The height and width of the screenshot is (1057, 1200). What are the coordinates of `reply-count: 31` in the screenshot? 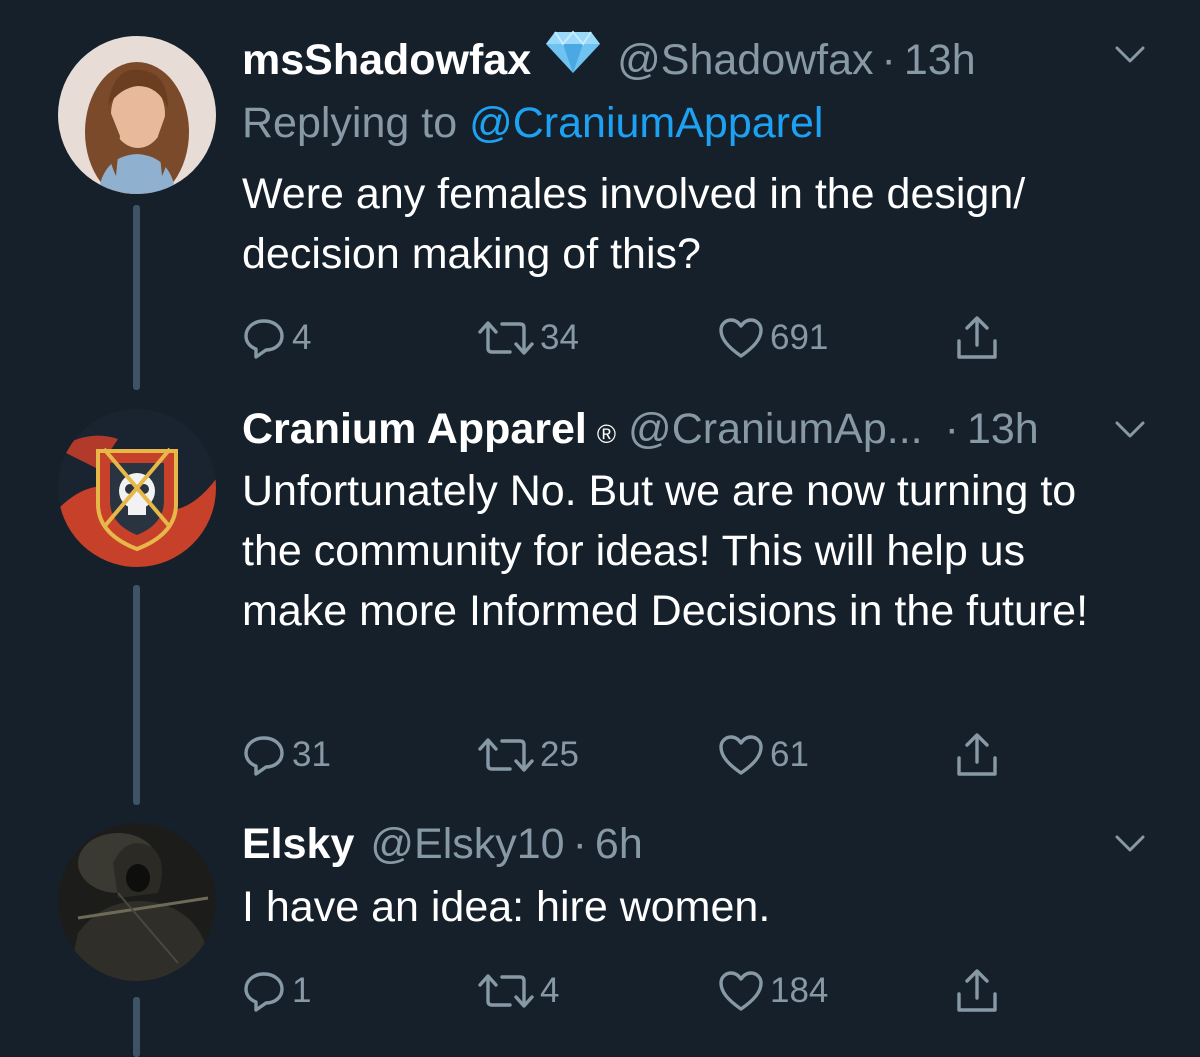 It's located at (311, 754).